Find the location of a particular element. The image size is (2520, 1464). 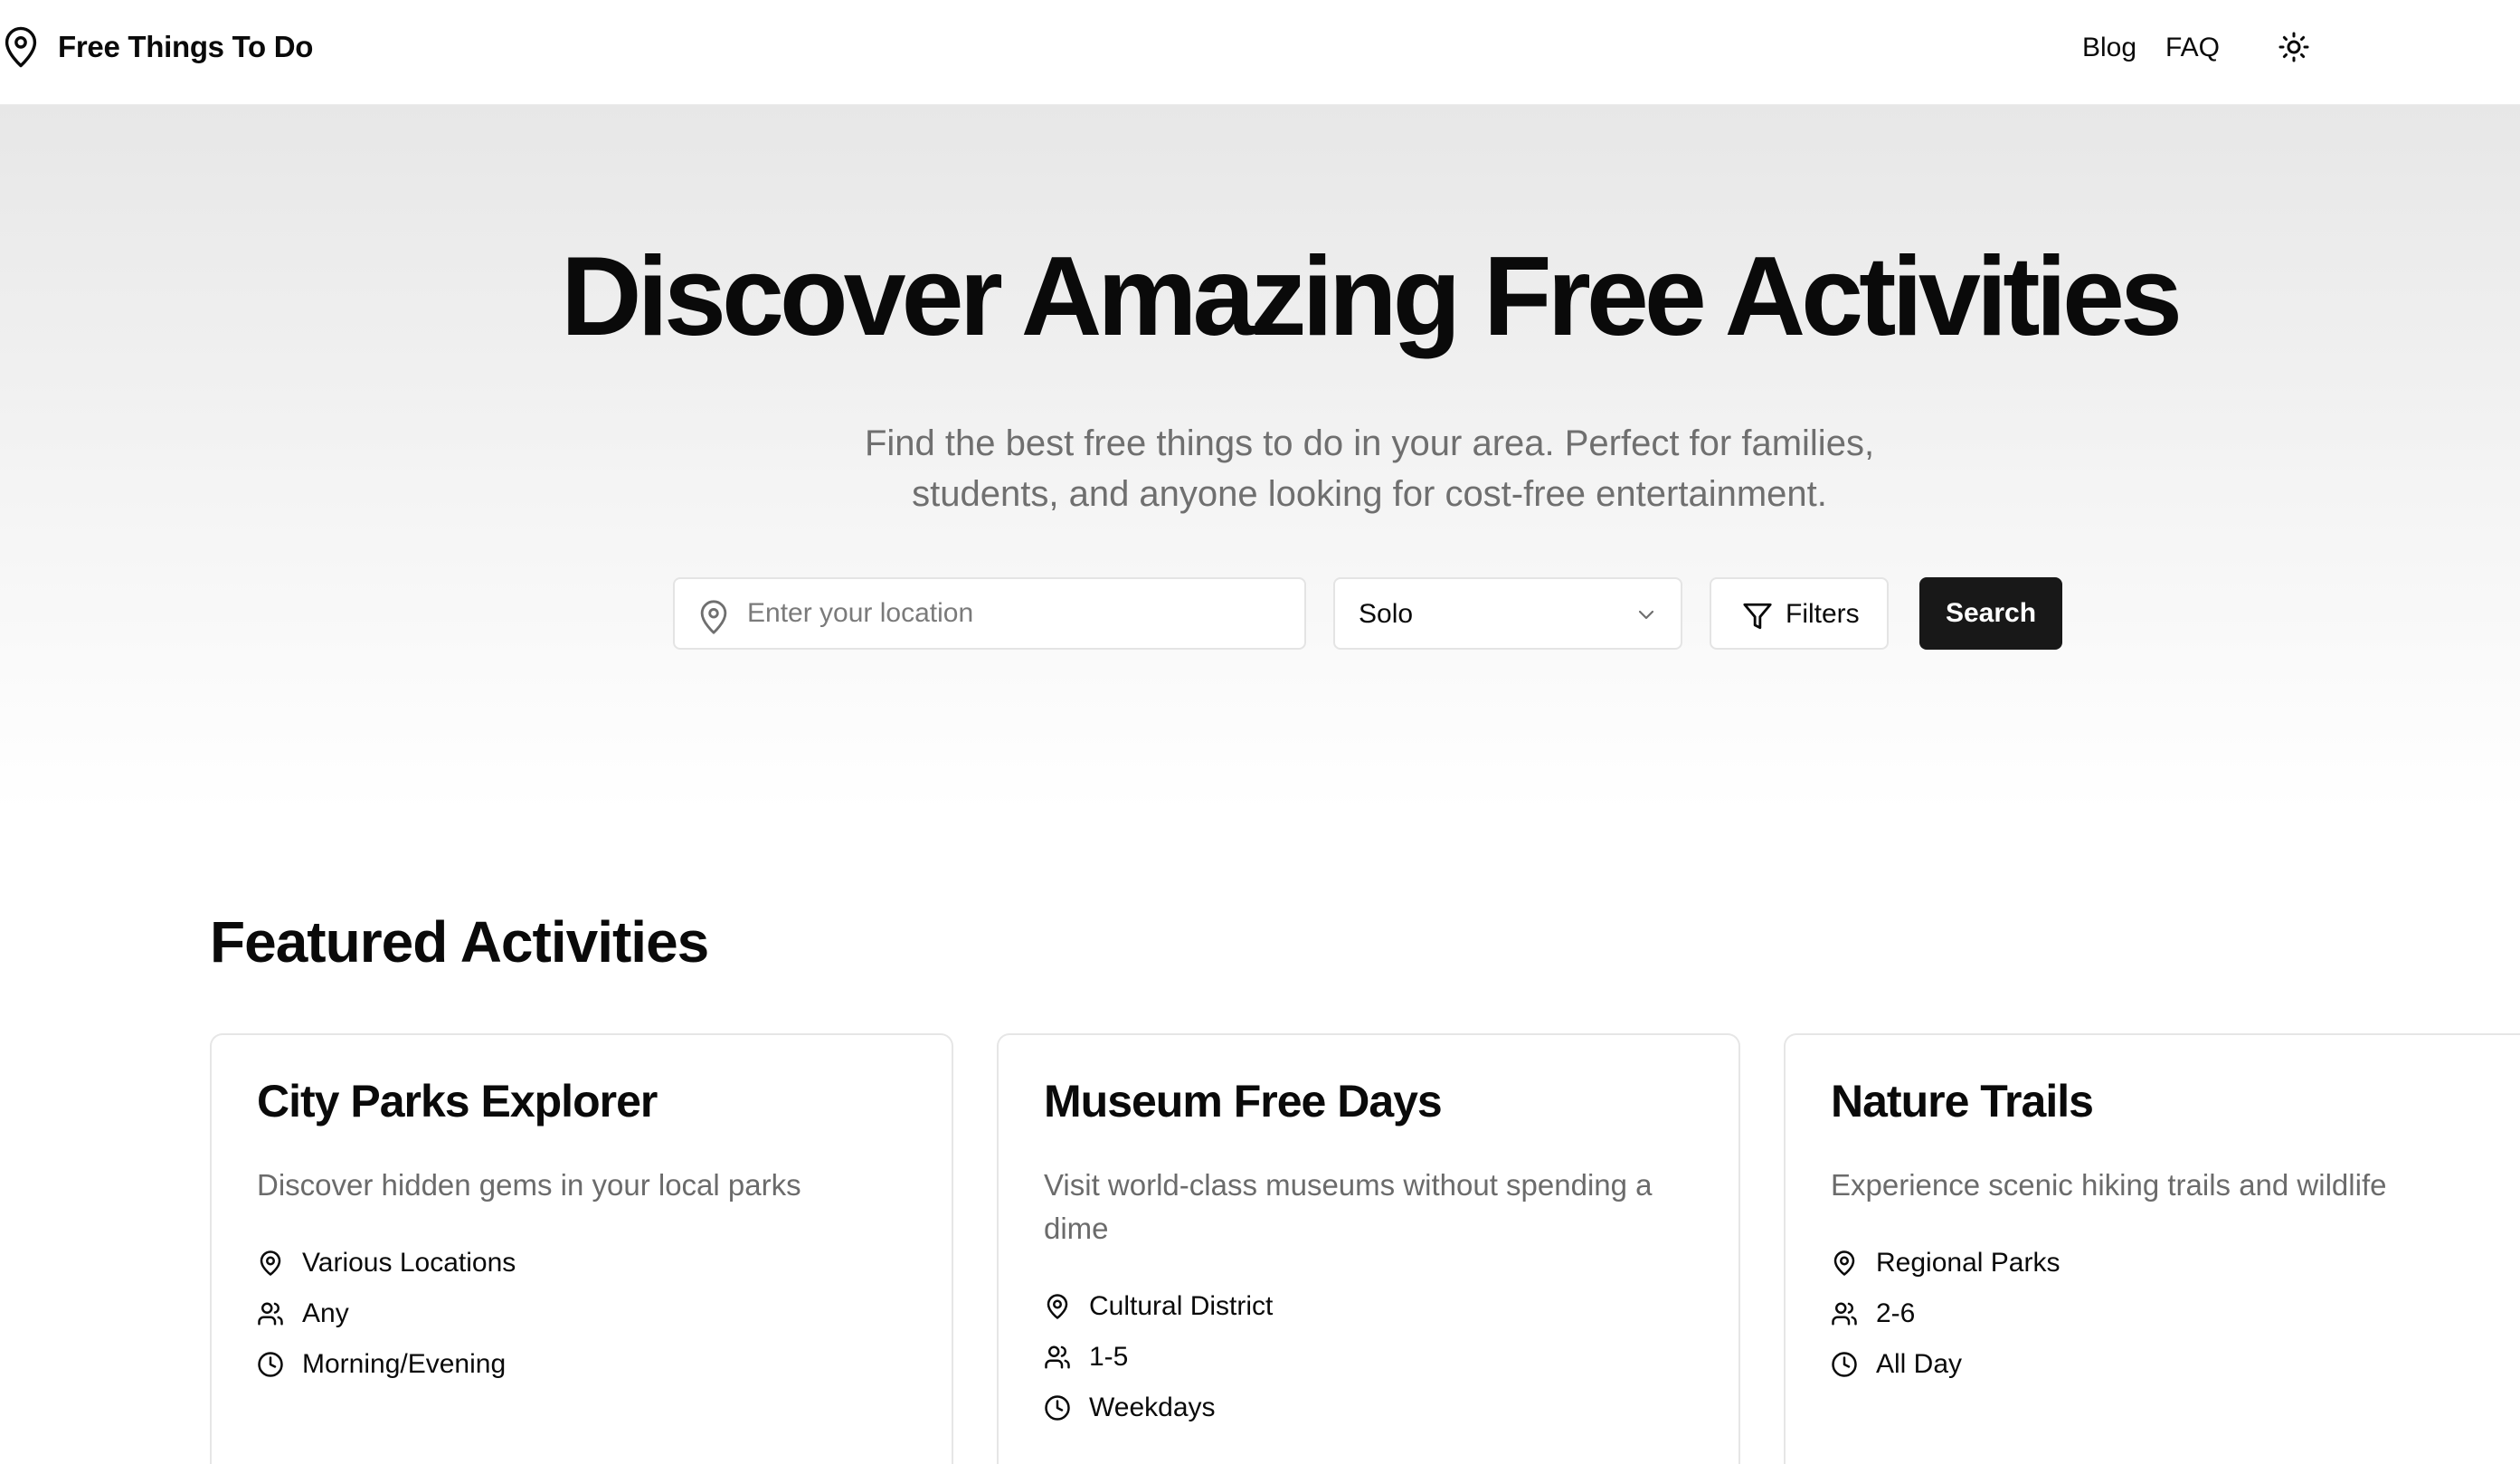

card-group-row: 2-6 is located at coordinates (1946, 1313).